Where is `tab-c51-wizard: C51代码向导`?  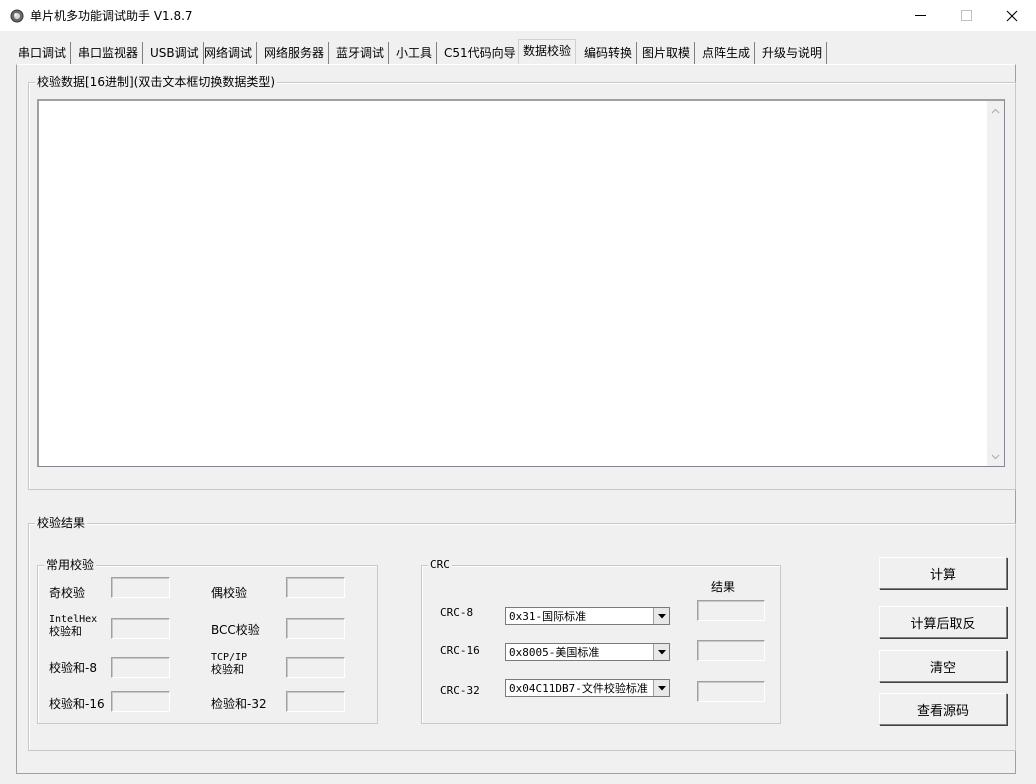 tab-c51-wizard: C51代码向导 is located at coordinates (480, 53).